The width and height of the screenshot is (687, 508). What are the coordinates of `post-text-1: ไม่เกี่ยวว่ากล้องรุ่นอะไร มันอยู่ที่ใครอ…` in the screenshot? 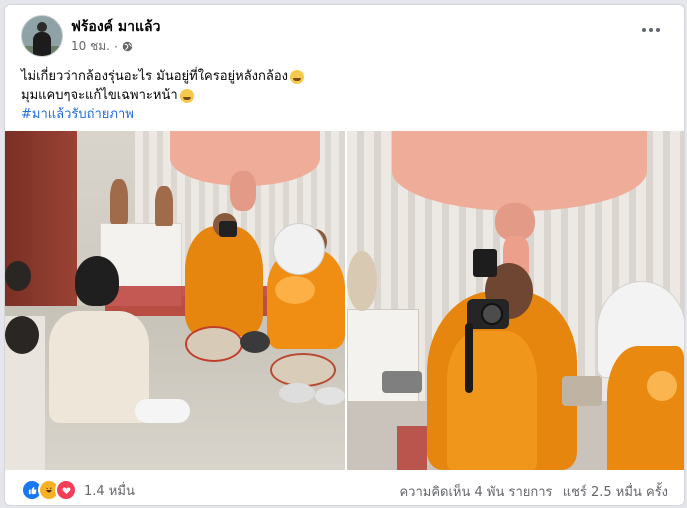 It's located at (155, 76).